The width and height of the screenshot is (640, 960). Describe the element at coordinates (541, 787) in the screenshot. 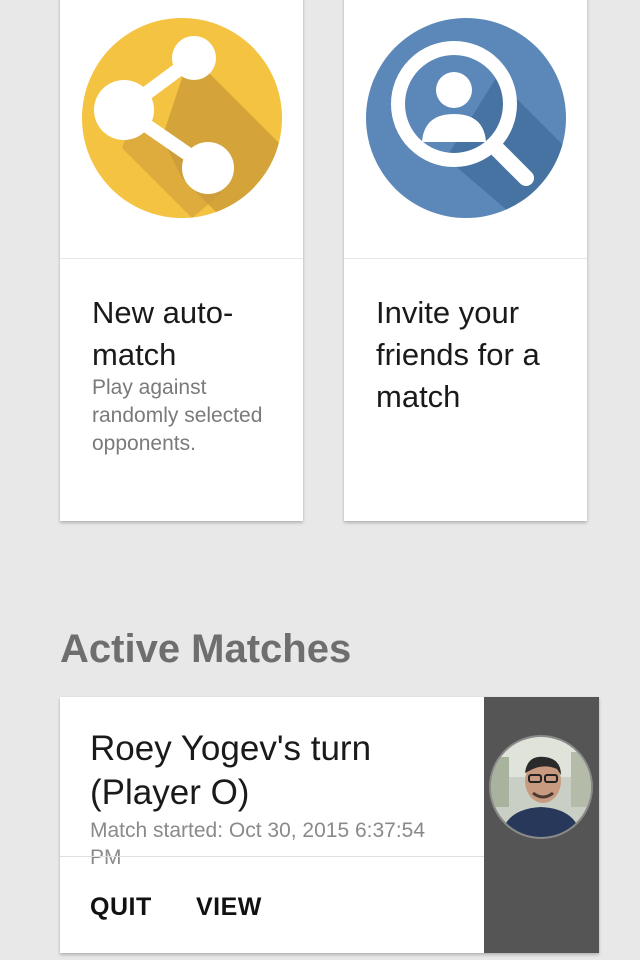

I see `player-avatar` at that location.